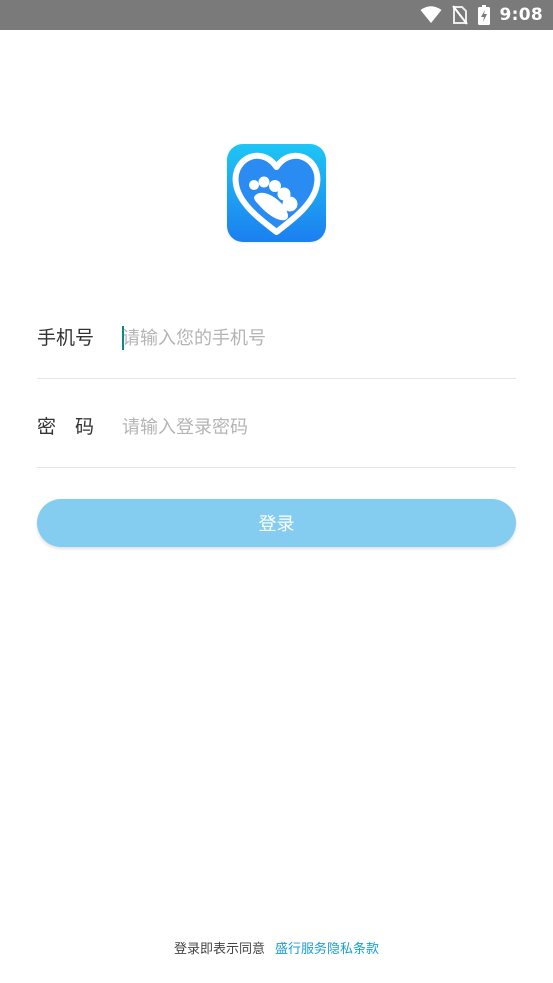  Describe the element at coordinates (317, 427) in the screenshot. I see `password-input` at that location.